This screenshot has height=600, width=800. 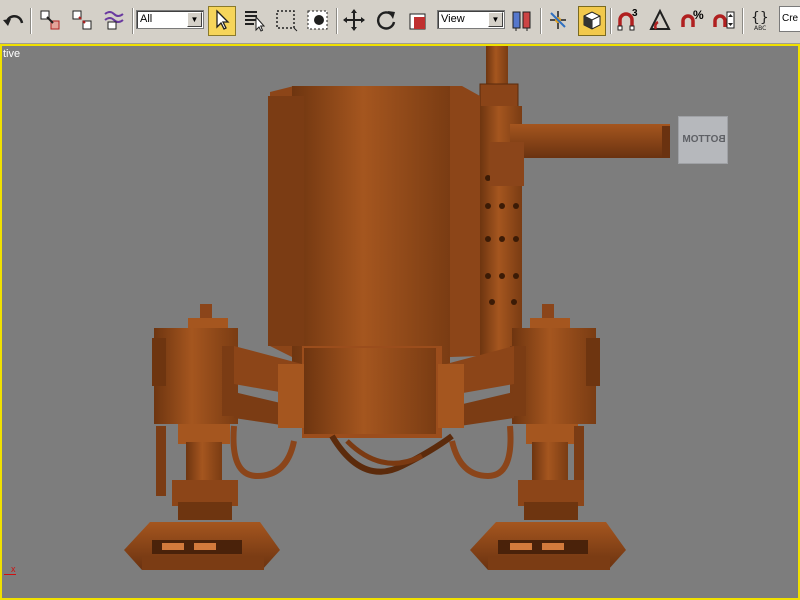 I want to click on spinner-snap-toggle-button, so click(x=724, y=21).